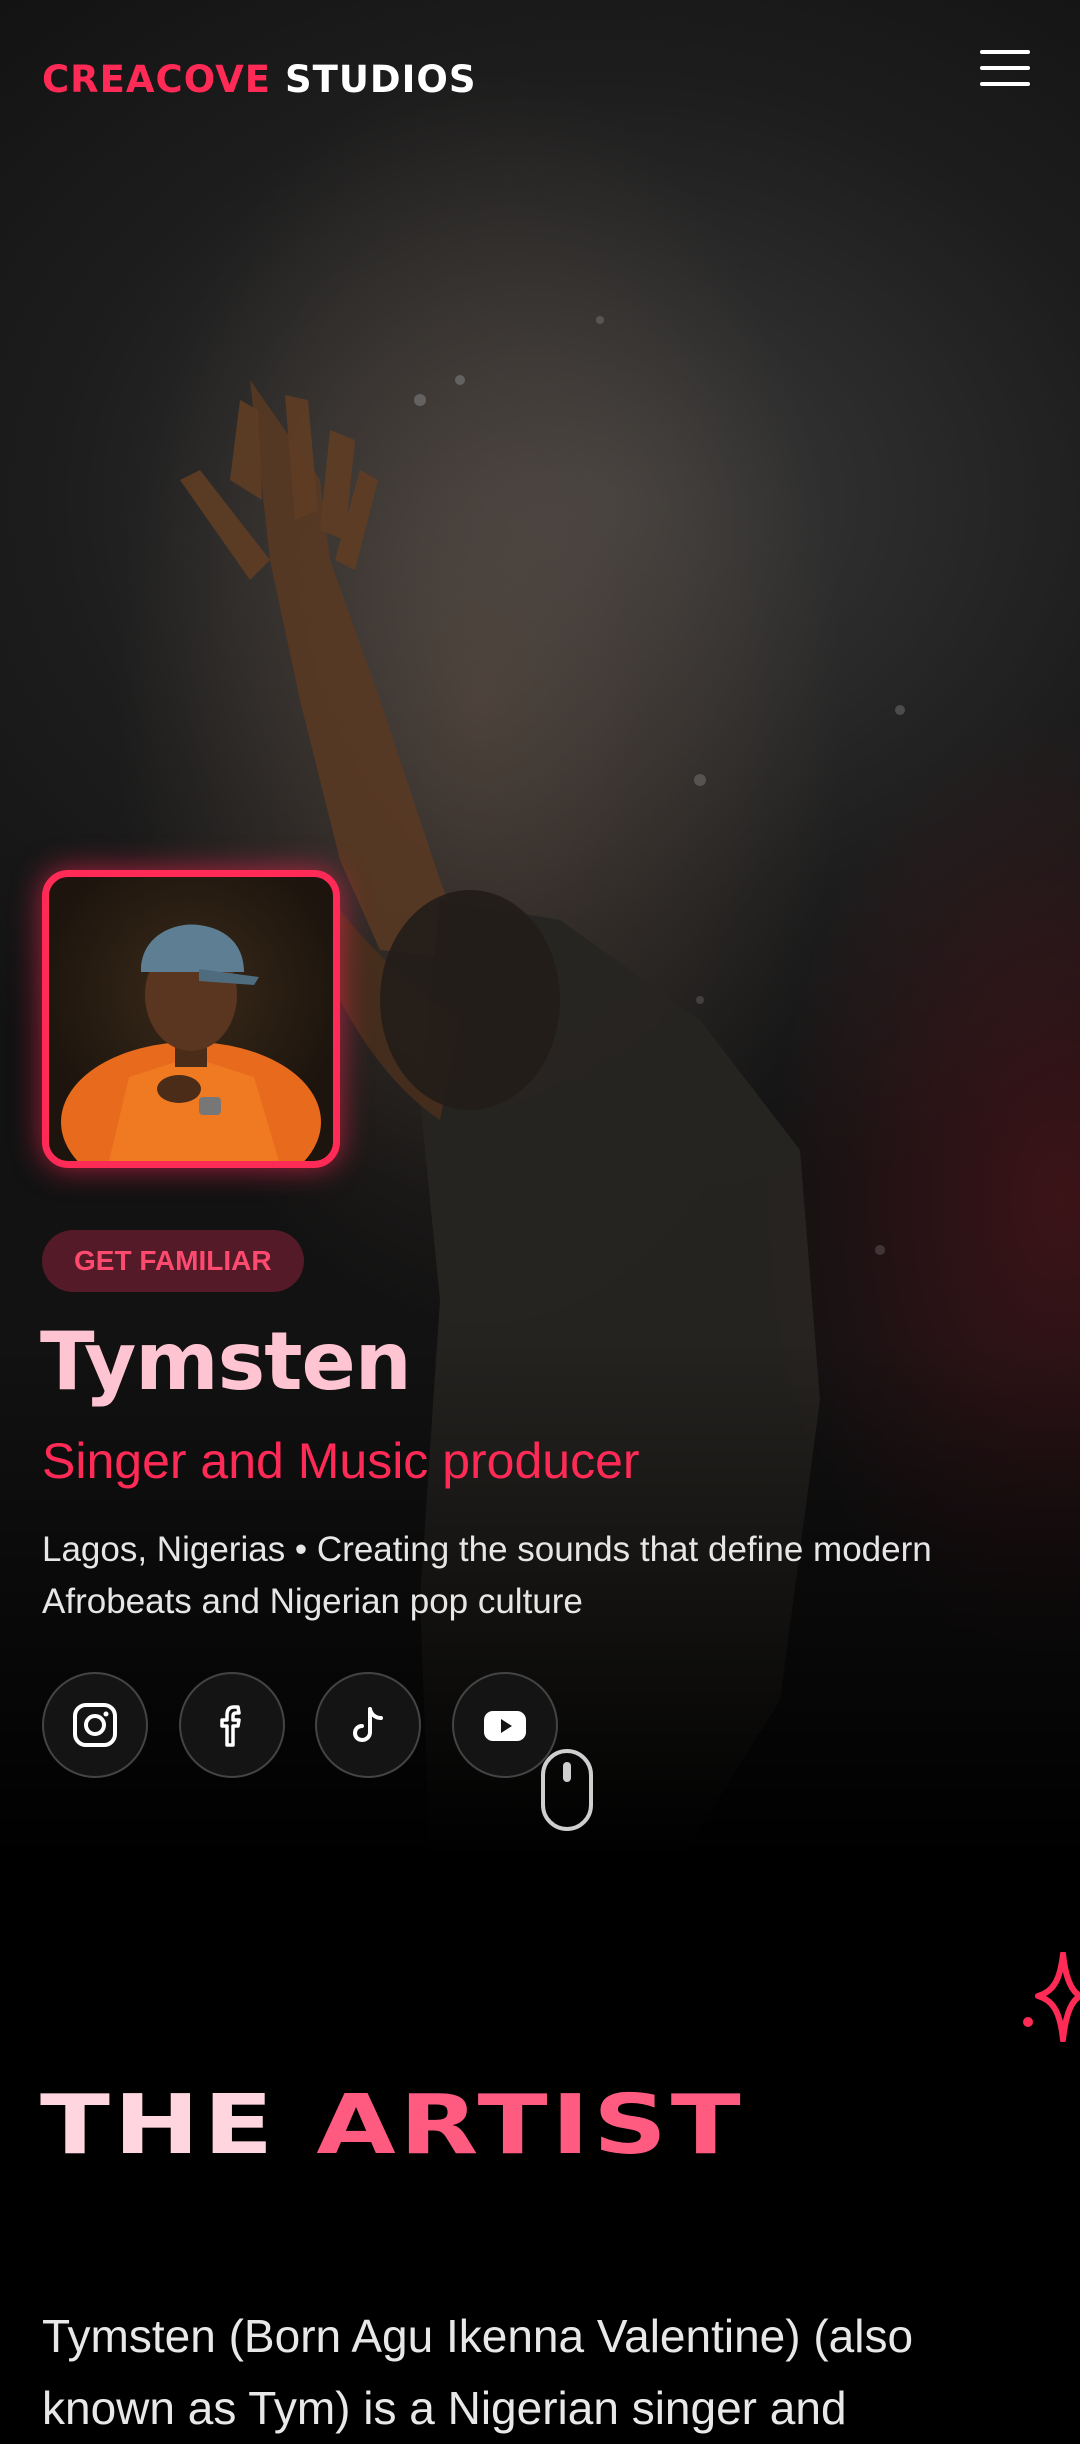  I want to click on tiktok-button, so click(368, 1725).